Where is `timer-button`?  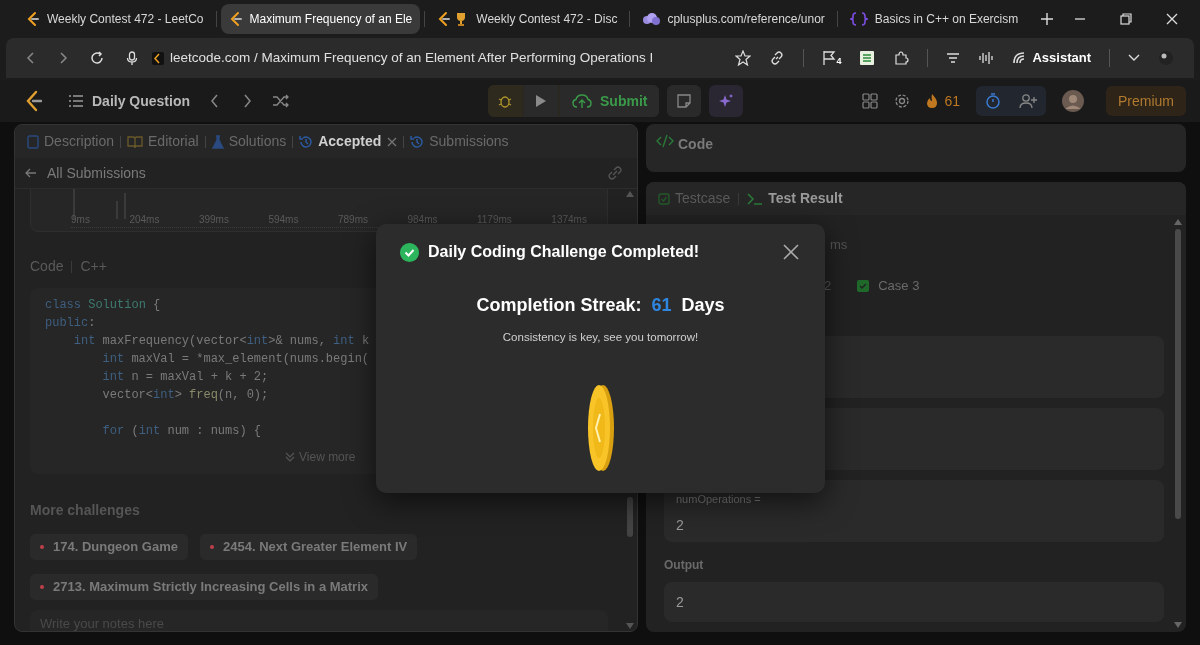
timer-button is located at coordinates (1011, 101).